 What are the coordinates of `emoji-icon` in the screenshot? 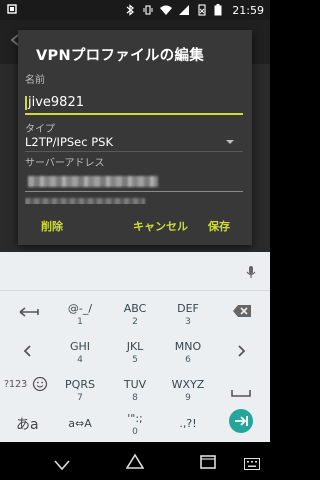 It's located at (40, 386).